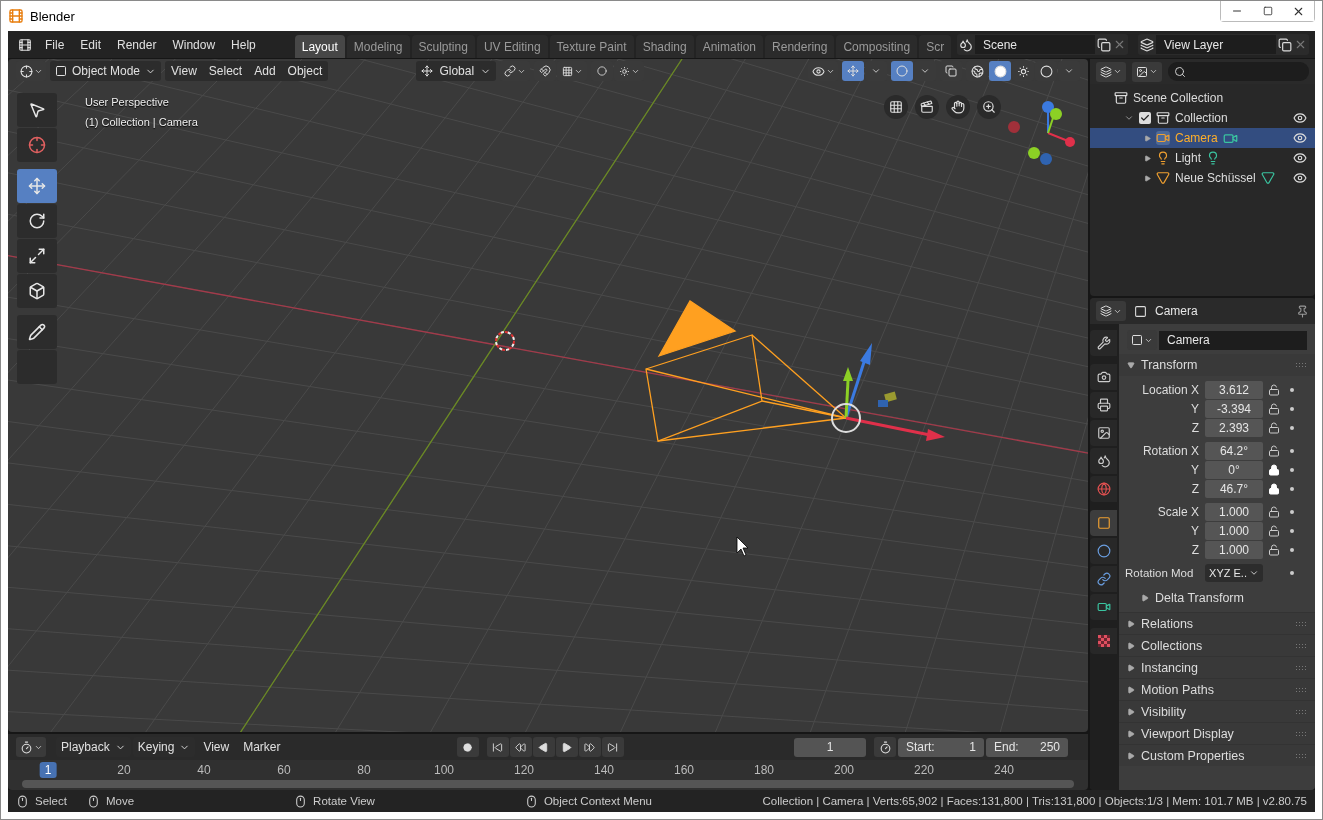 The height and width of the screenshot is (820, 1323). What do you see at coordinates (364, 770) in the screenshot?
I see `frame-number: 80` at bounding box center [364, 770].